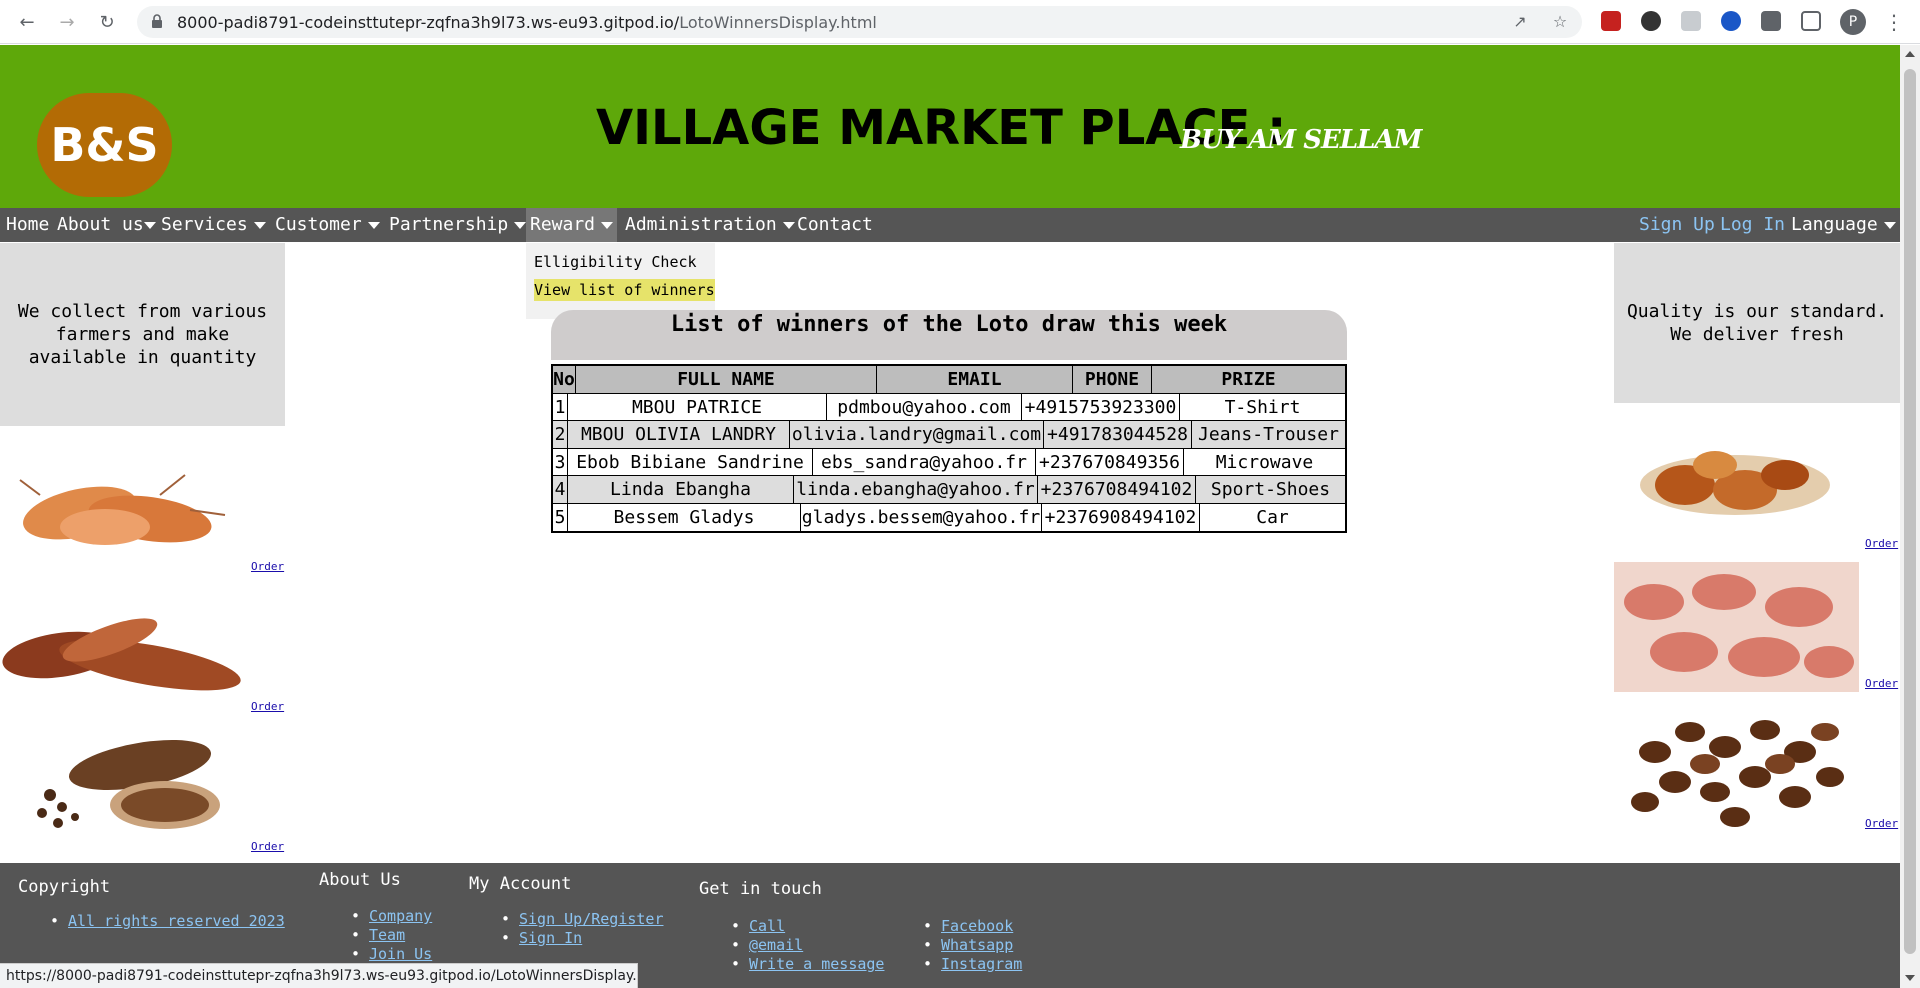 The width and height of the screenshot is (1920, 988). What do you see at coordinates (776, 945) in the screenshot?
I see `email-link: @email` at bounding box center [776, 945].